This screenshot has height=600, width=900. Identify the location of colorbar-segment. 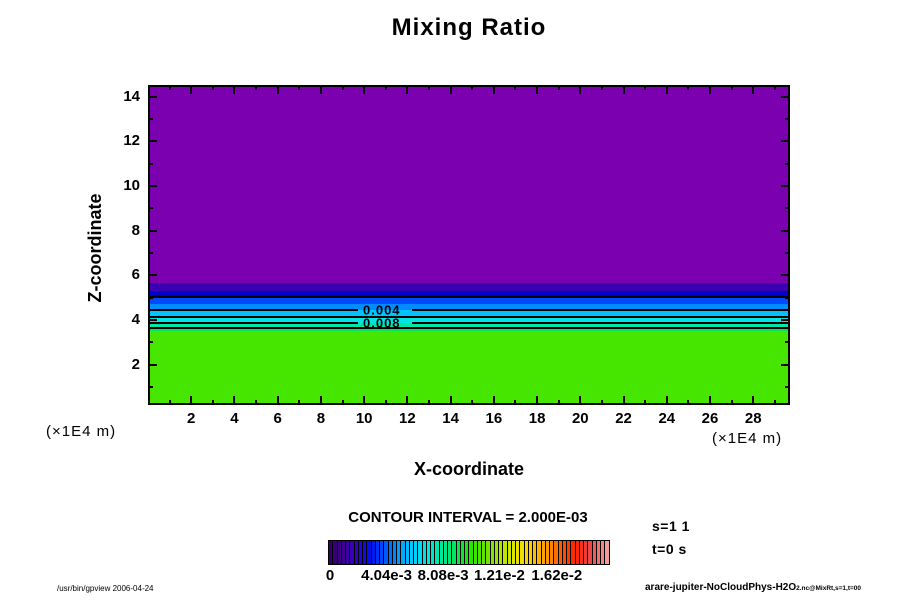
(607, 552).